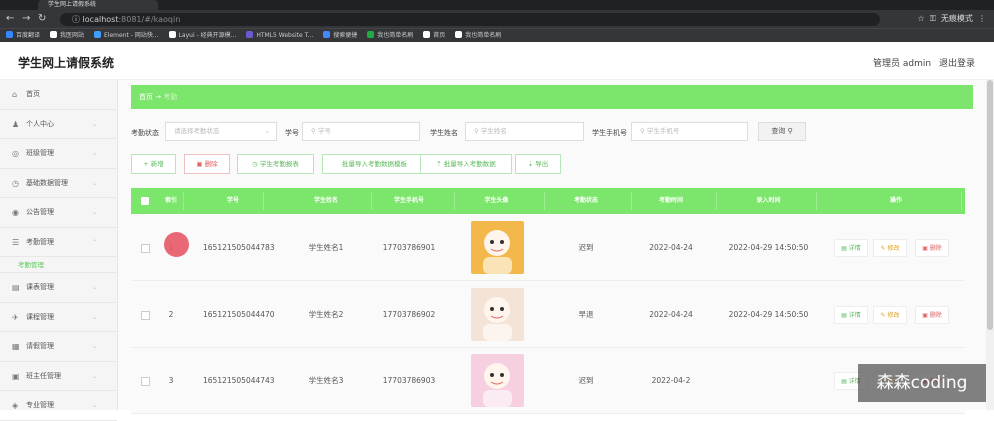 This screenshot has height=421, width=994. Describe the element at coordinates (552, 97) in the screenshot. I see `breadcrumb: 首页 → 考勤` at that location.